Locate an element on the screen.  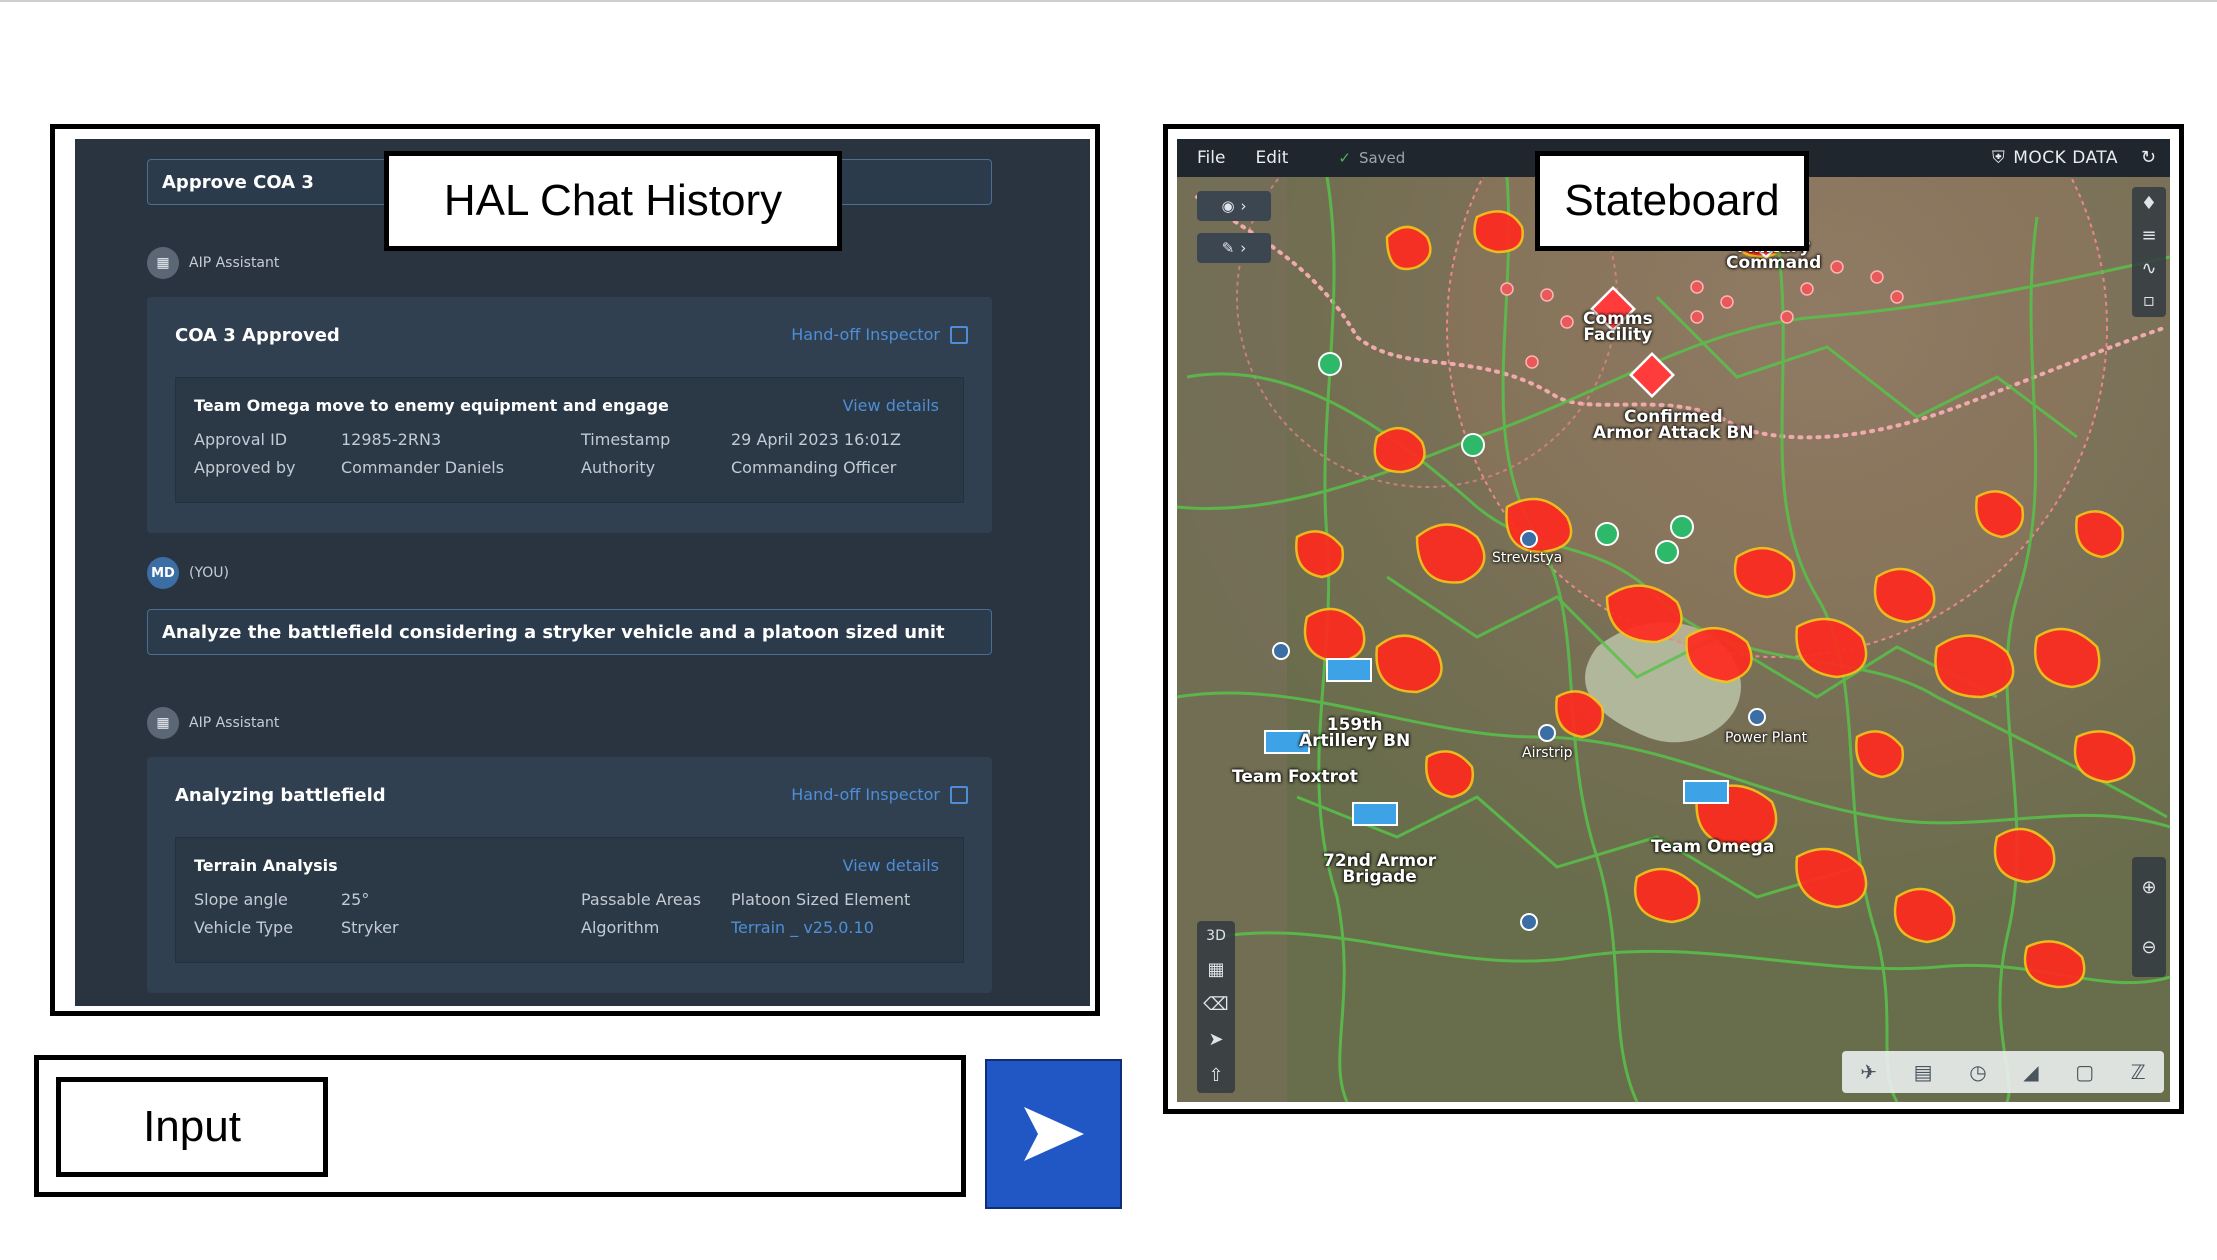
field-value: Commanding Officer is located at coordinates (814, 467).